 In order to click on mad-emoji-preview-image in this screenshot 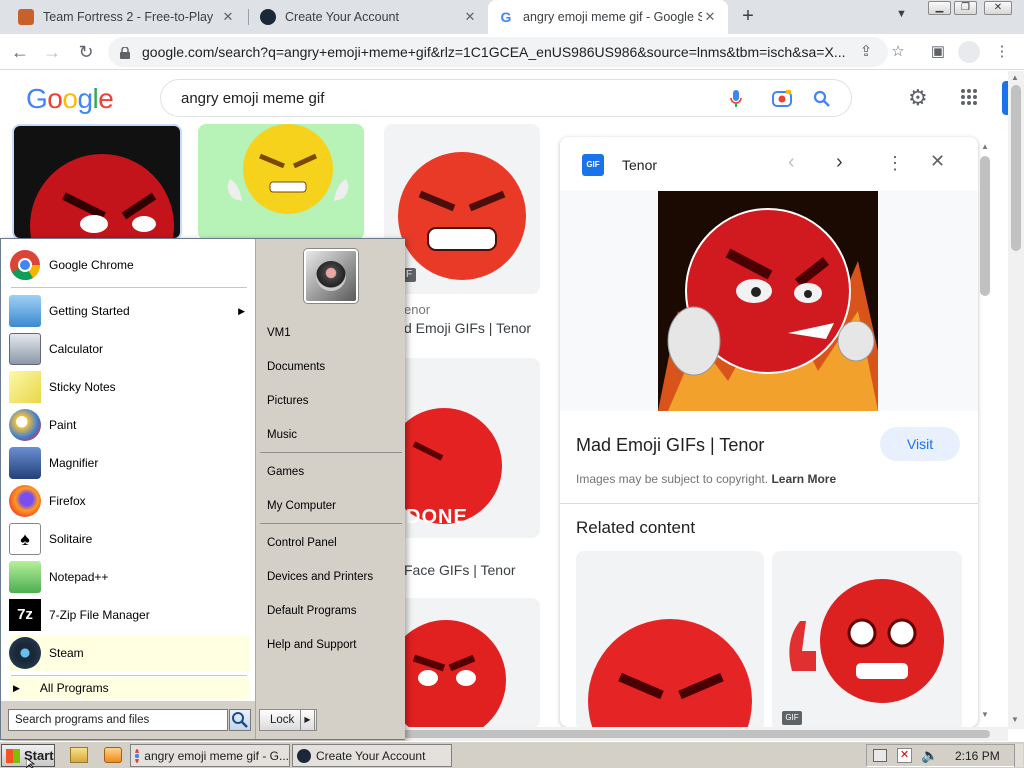, I will do `click(768, 301)`.